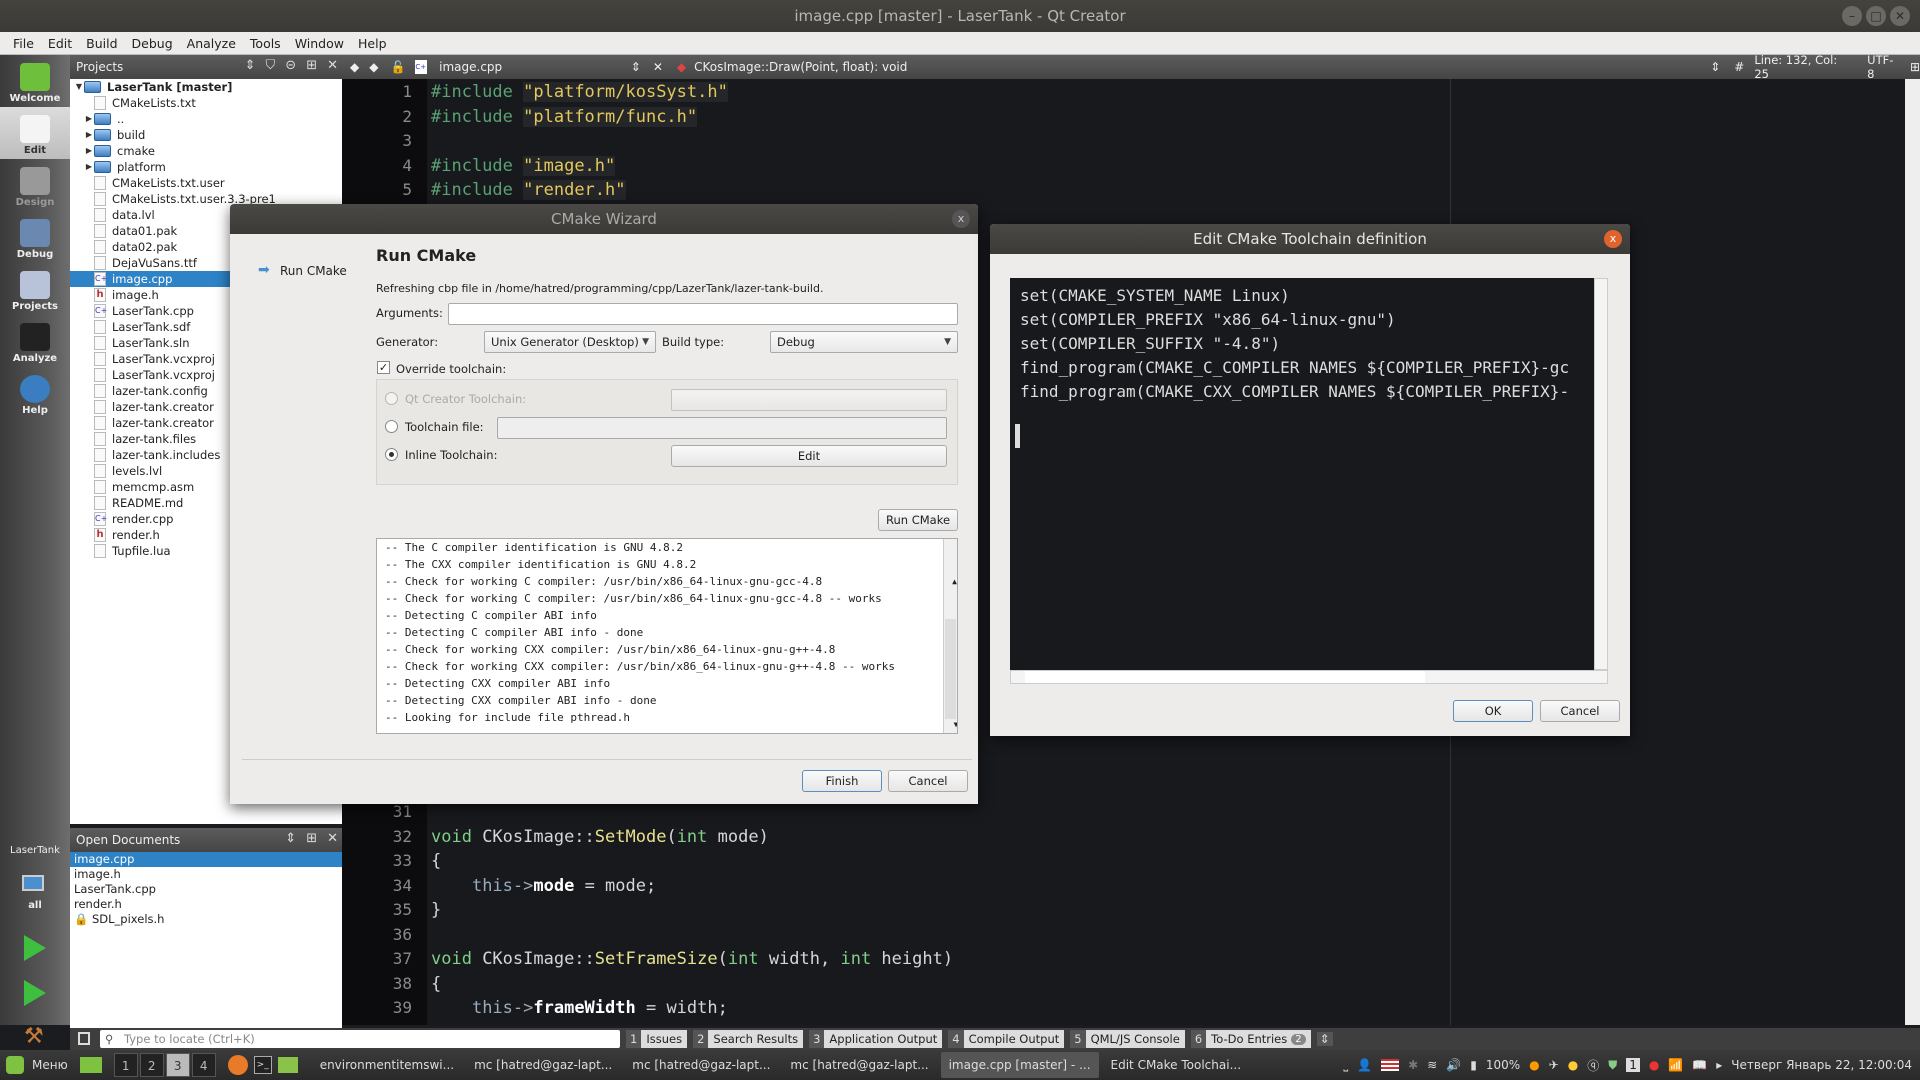  I want to click on symbol-selector: CKosImage::Draw(Point, float): void, so click(1202, 67).